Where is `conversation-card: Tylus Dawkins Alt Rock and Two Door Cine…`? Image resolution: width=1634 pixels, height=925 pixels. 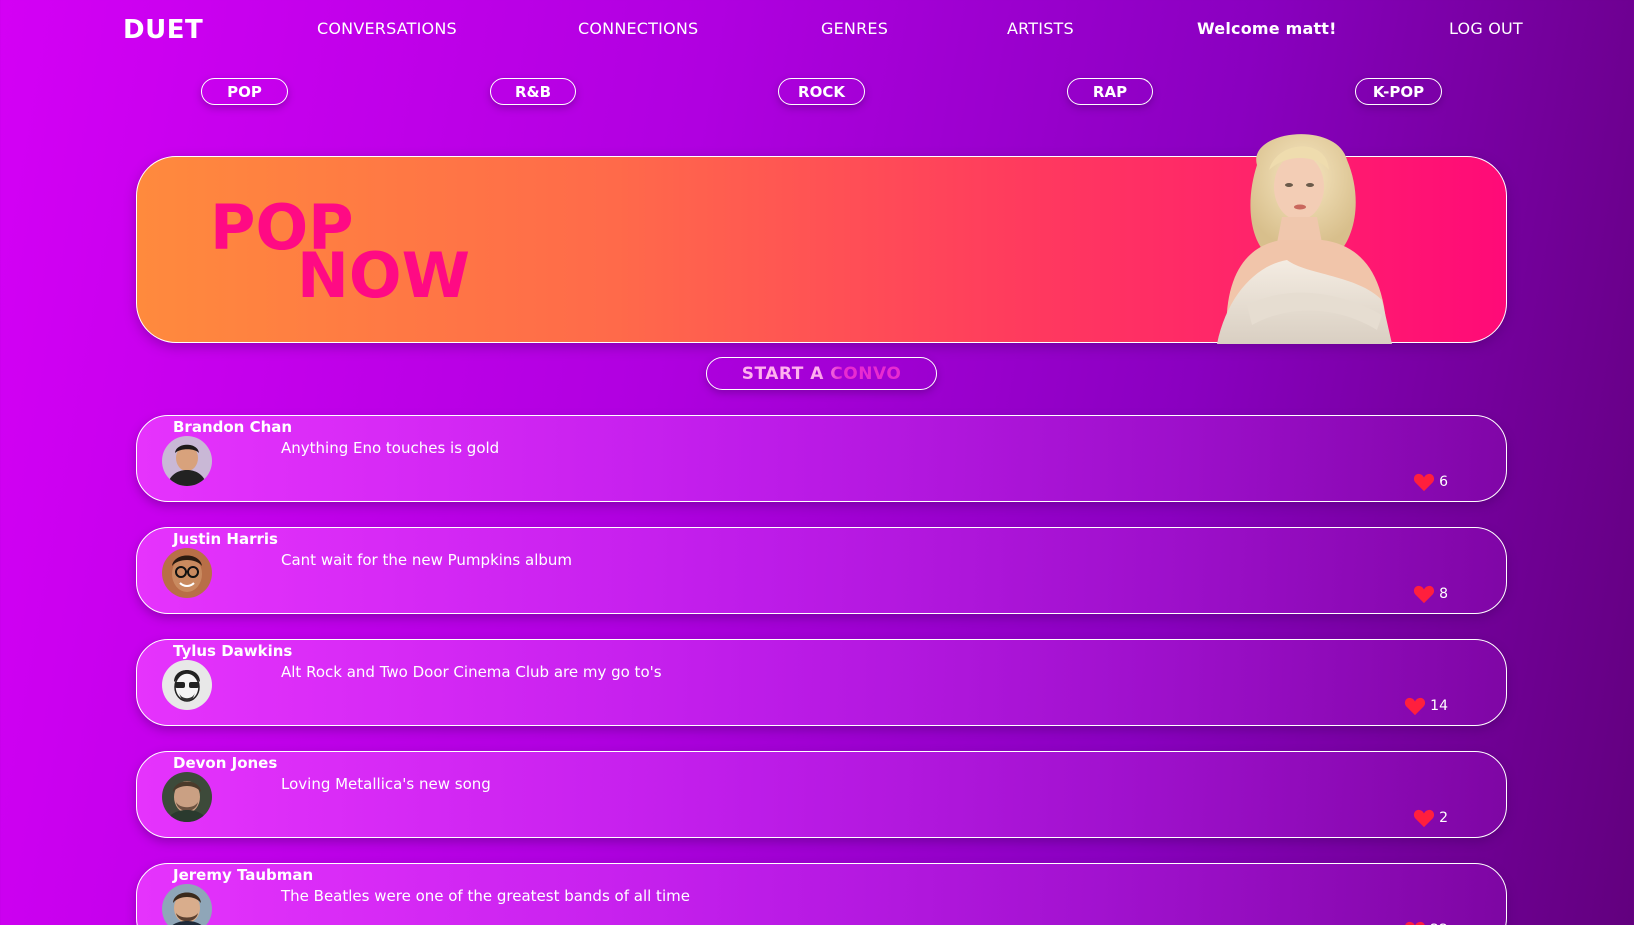 conversation-card: Tylus Dawkins Alt Rock and Two Door Cine… is located at coordinates (821, 682).